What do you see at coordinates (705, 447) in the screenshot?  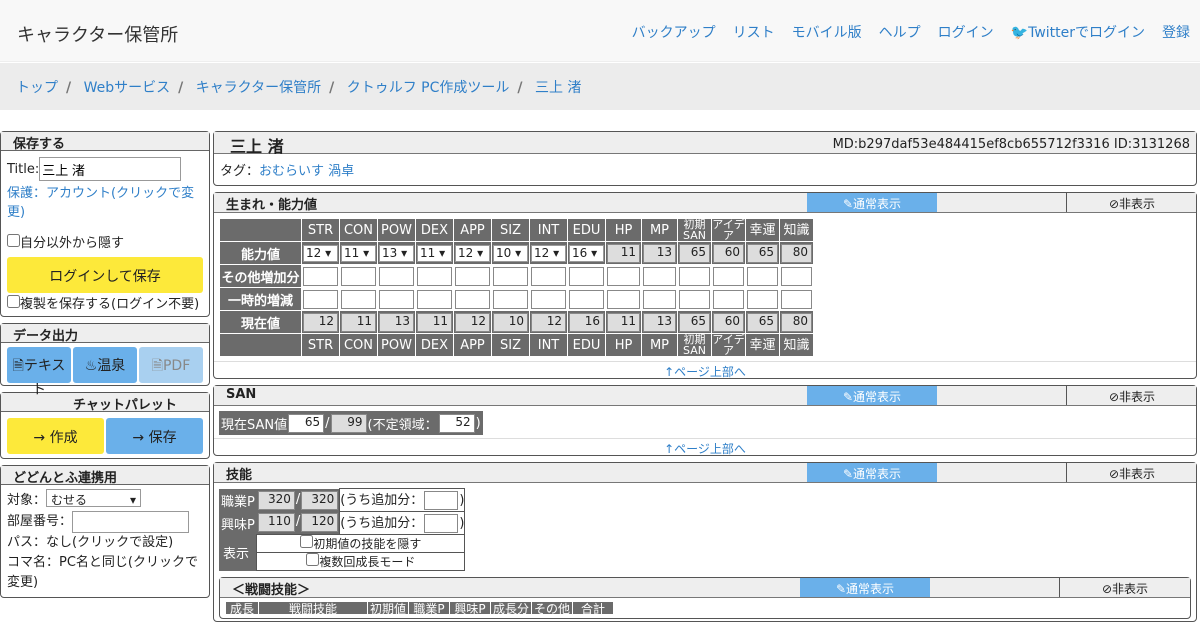 I see `san-top-link: ↑ページ上部へ` at bounding box center [705, 447].